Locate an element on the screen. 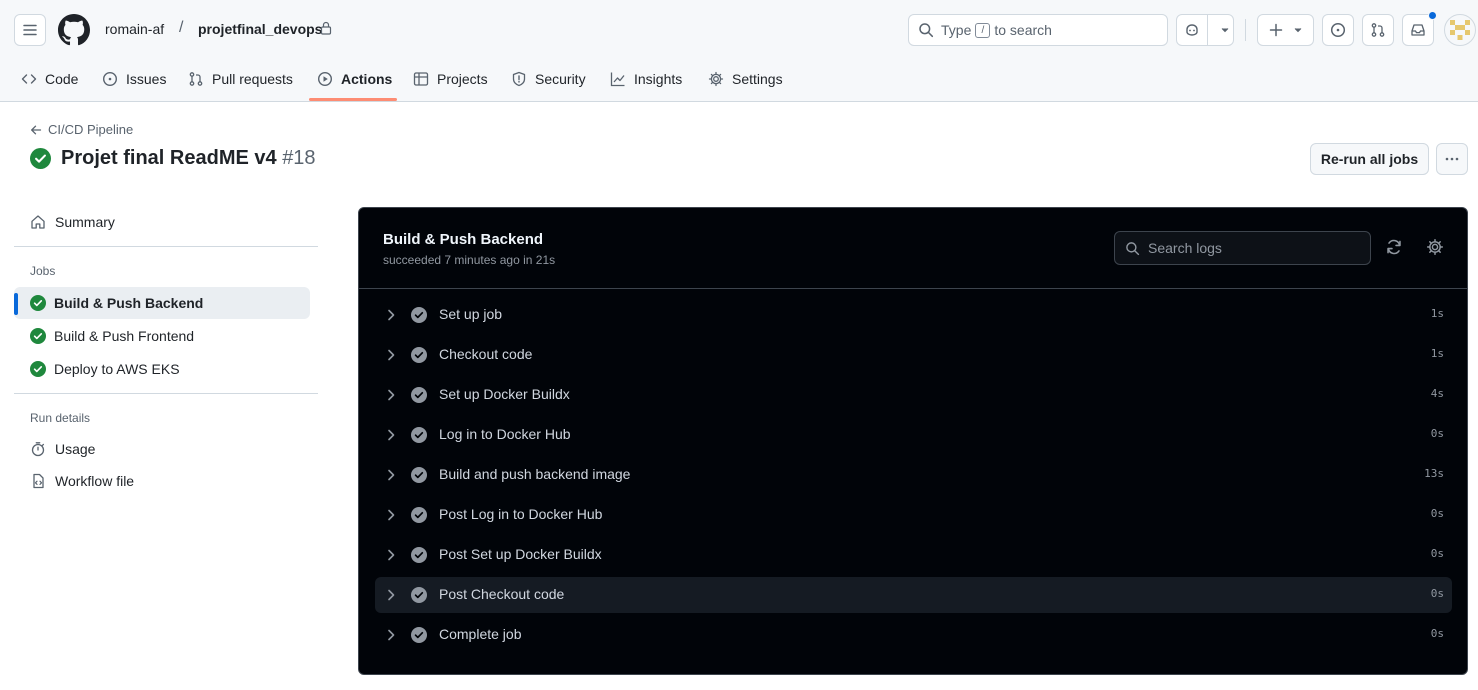 The height and width of the screenshot is (690, 1478). identicon-icon is located at coordinates (1460, 30).